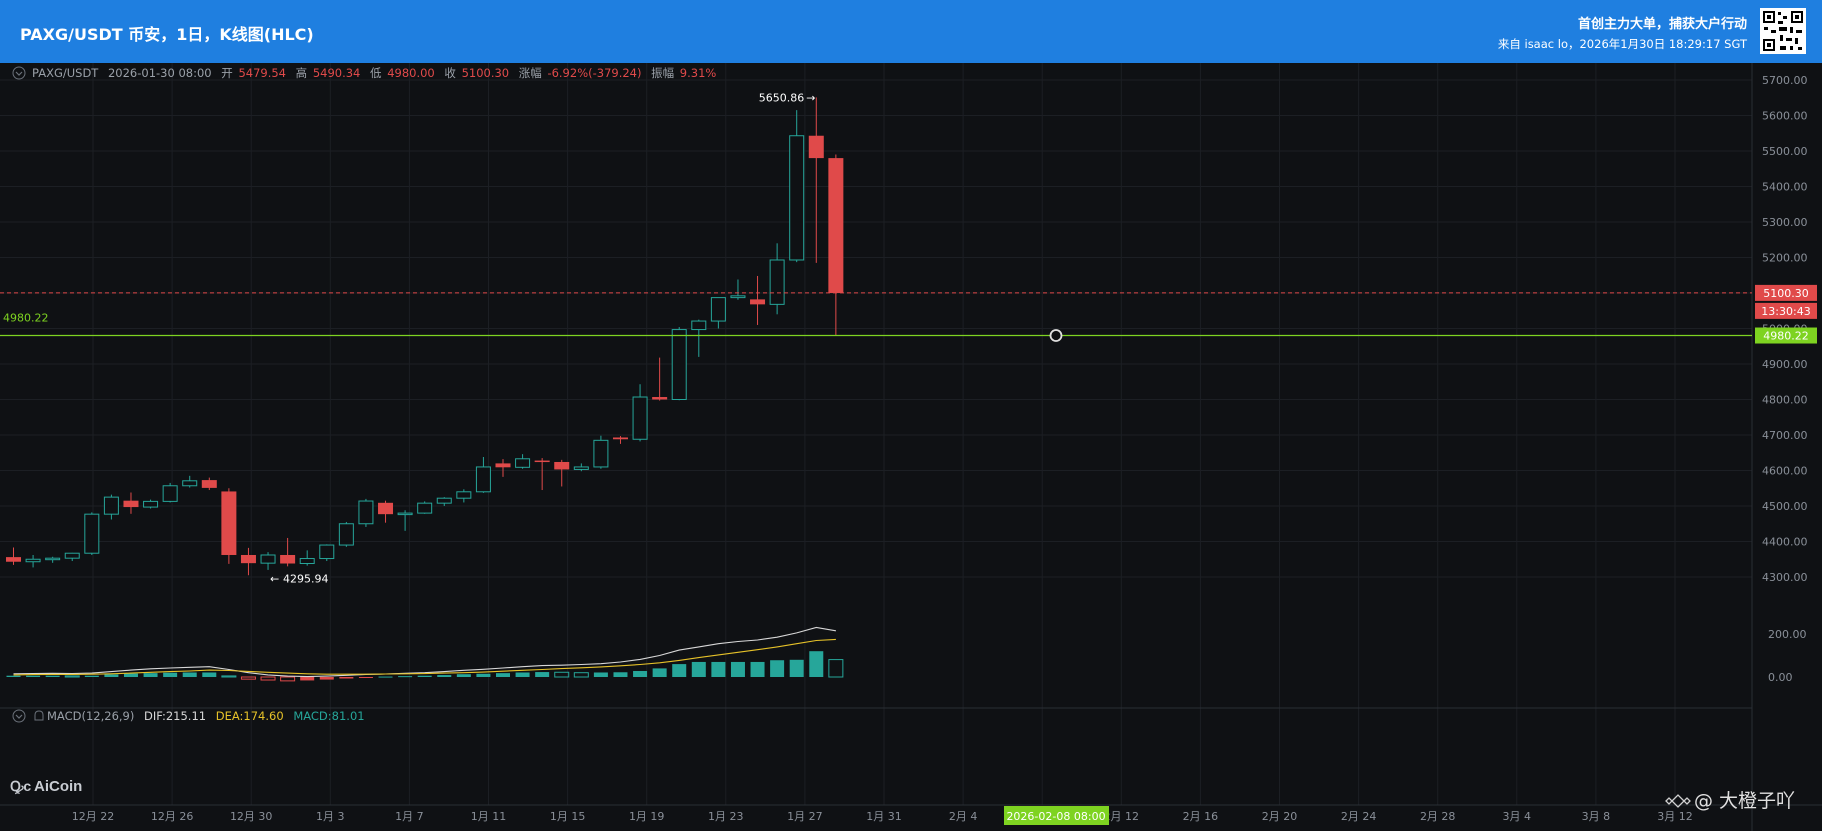  Describe the element at coordinates (489, 816) in the screenshot. I see `time-tick-label: 1月 11` at that location.